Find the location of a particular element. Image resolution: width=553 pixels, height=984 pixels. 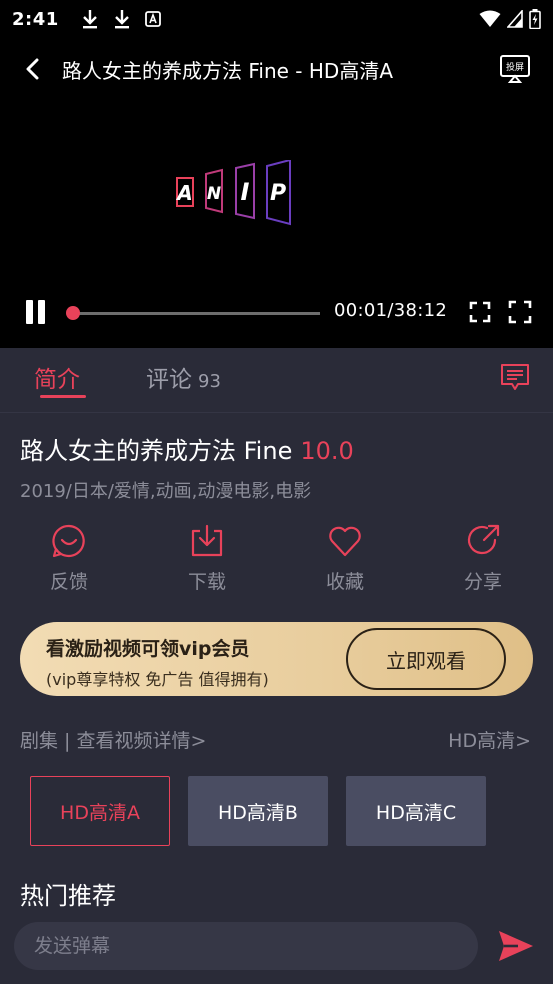

danmaku-icon is located at coordinates (515, 377).